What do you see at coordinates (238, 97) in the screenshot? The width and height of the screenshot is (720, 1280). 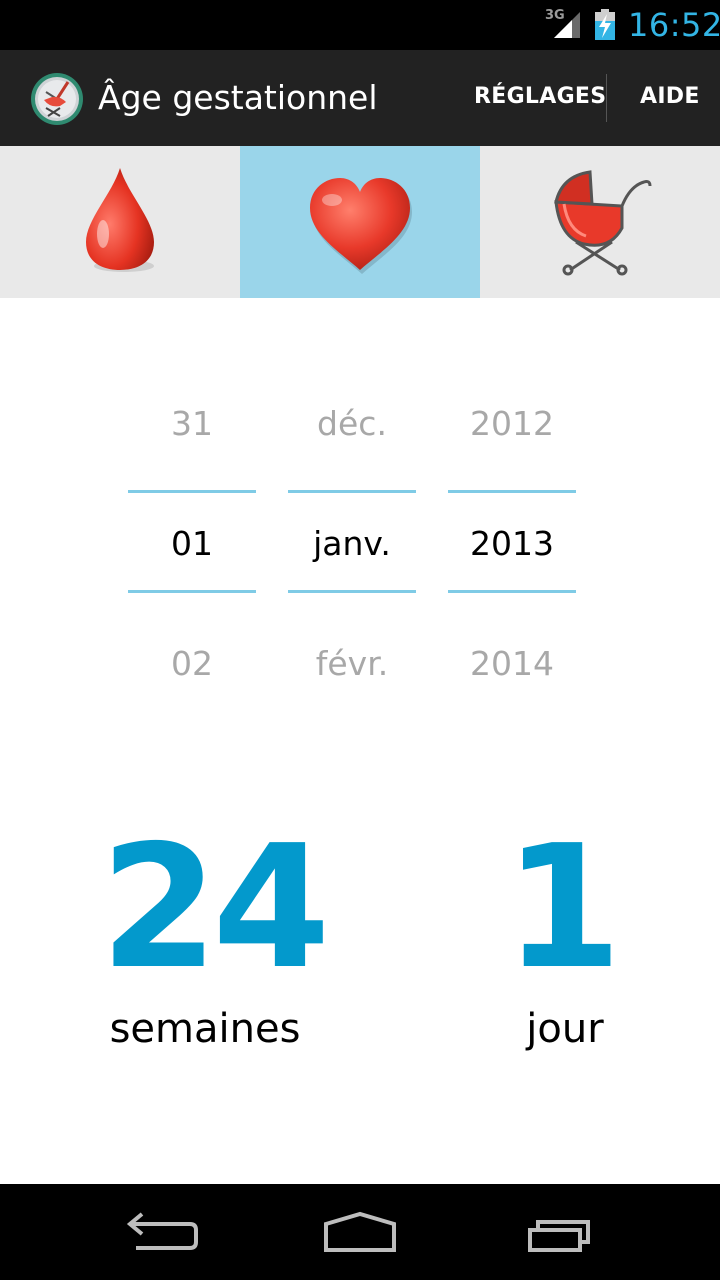 I see `app-title: Âge gestationnel` at bounding box center [238, 97].